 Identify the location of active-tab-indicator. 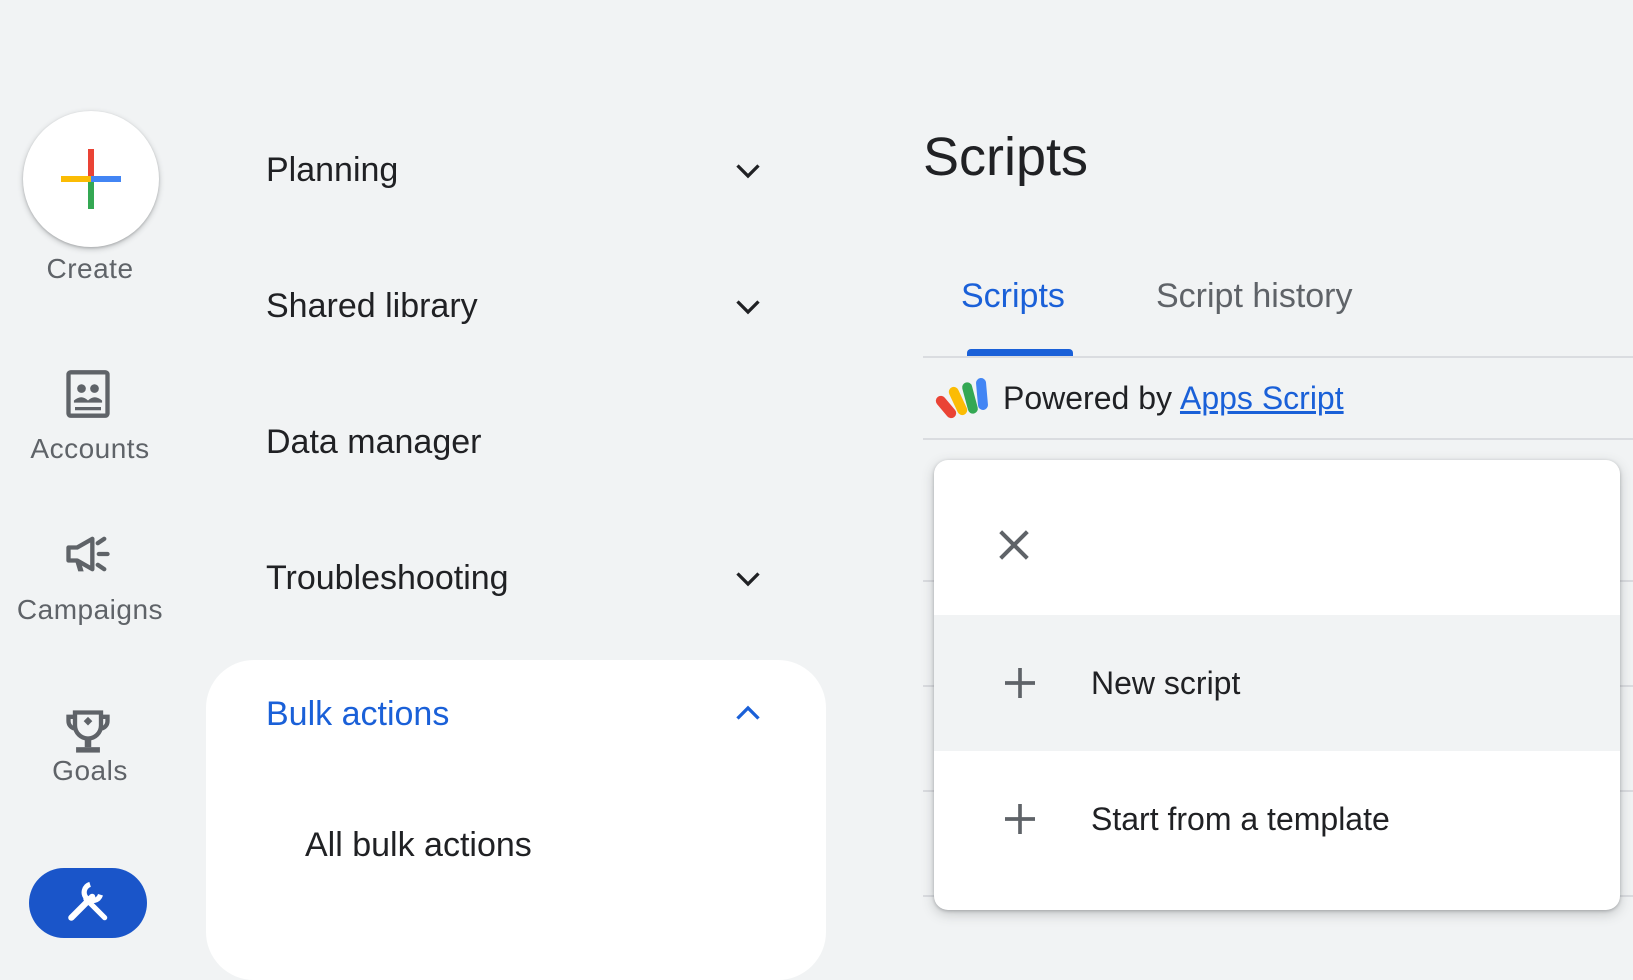
(1020, 352).